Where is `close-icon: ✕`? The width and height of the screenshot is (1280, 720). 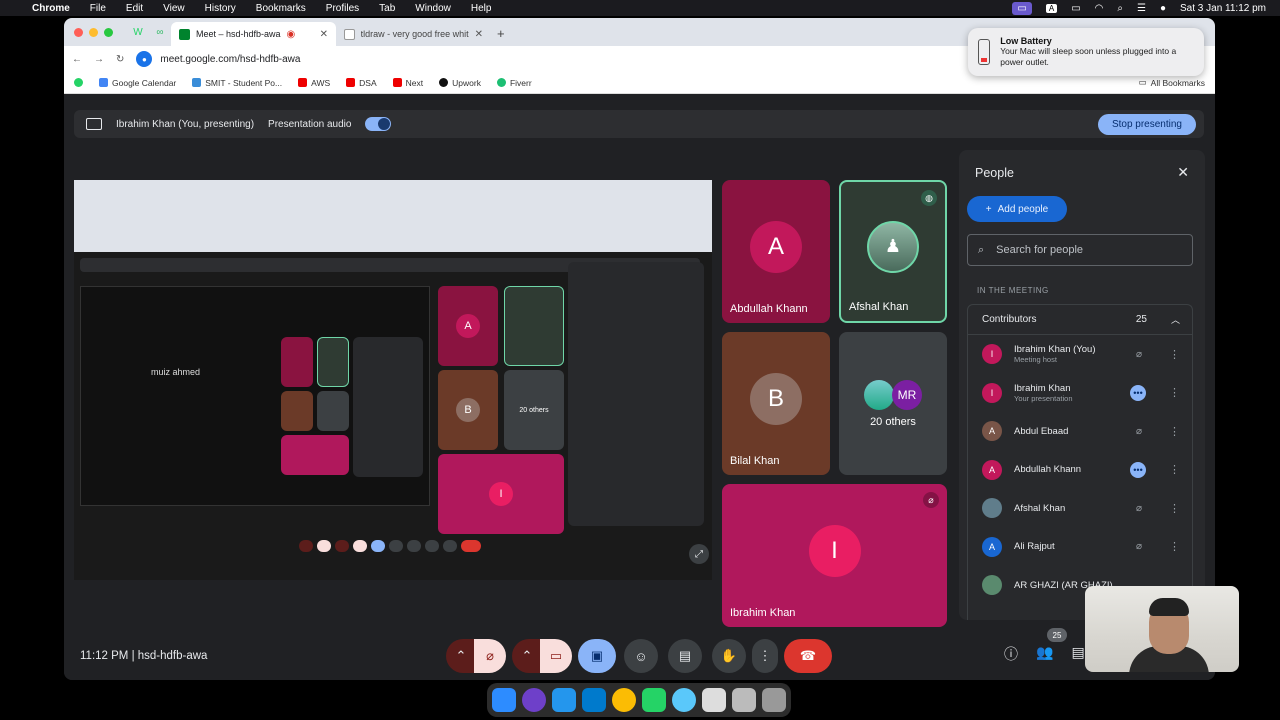 close-icon: ✕ is located at coordinates (1183, 172).